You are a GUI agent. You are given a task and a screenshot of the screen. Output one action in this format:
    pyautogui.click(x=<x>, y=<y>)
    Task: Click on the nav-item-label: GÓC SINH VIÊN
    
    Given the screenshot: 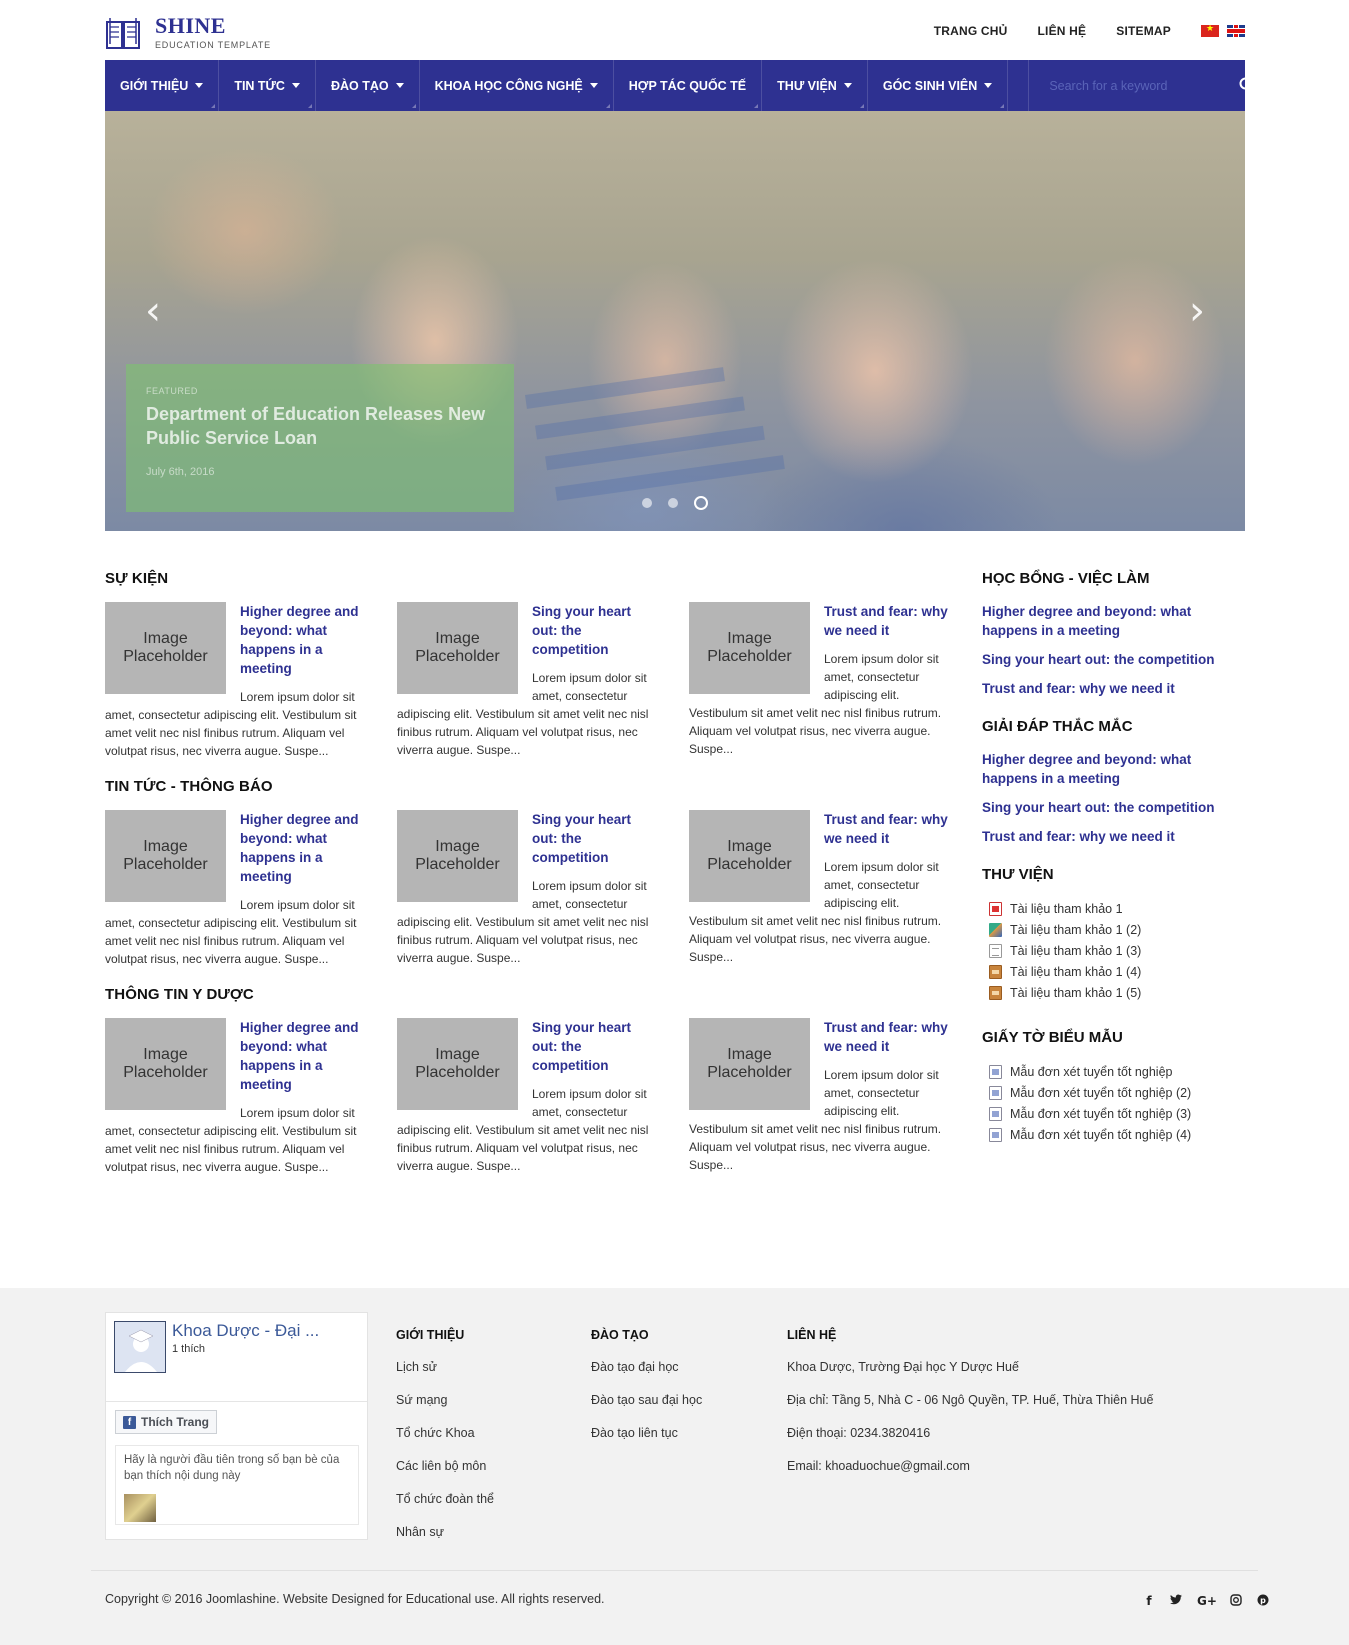 What is the action you would take?
    pyautogui.click(x=930, y=85)
    